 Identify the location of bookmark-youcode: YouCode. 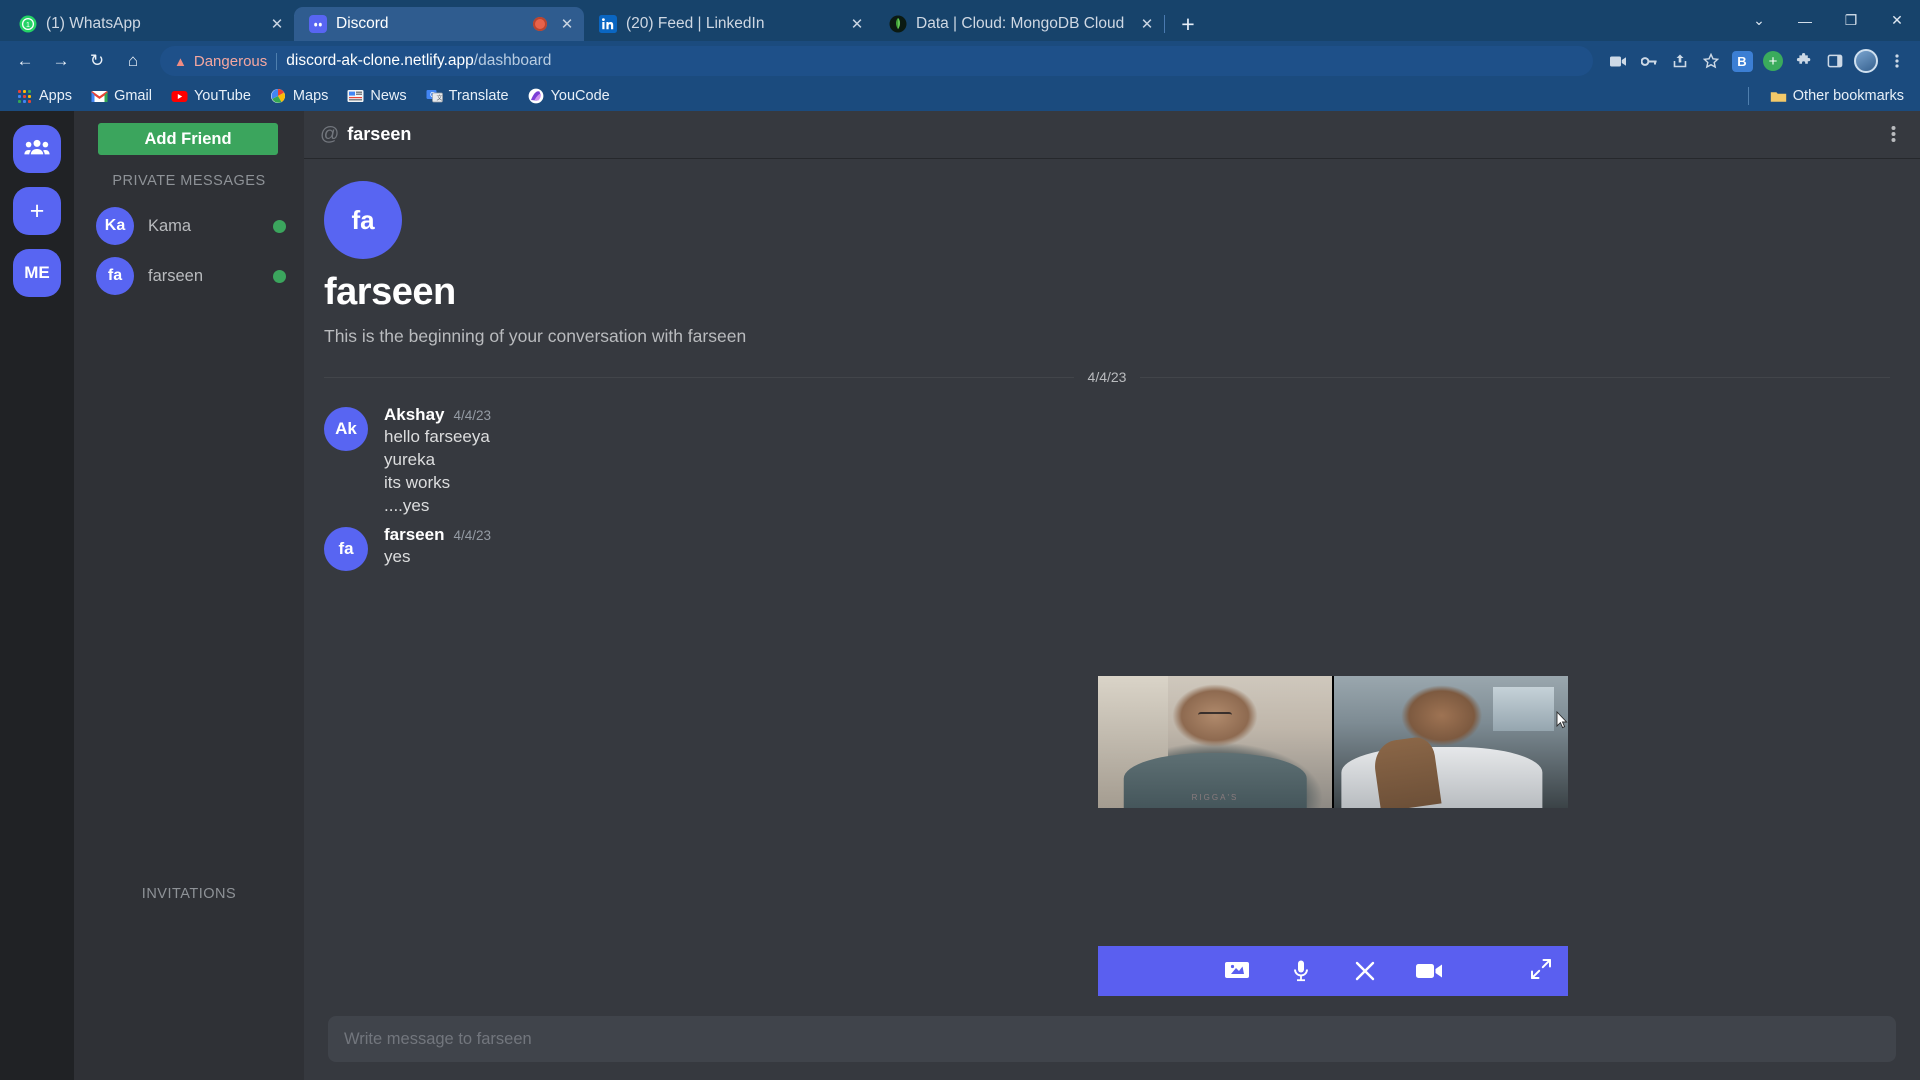
(569, 96).